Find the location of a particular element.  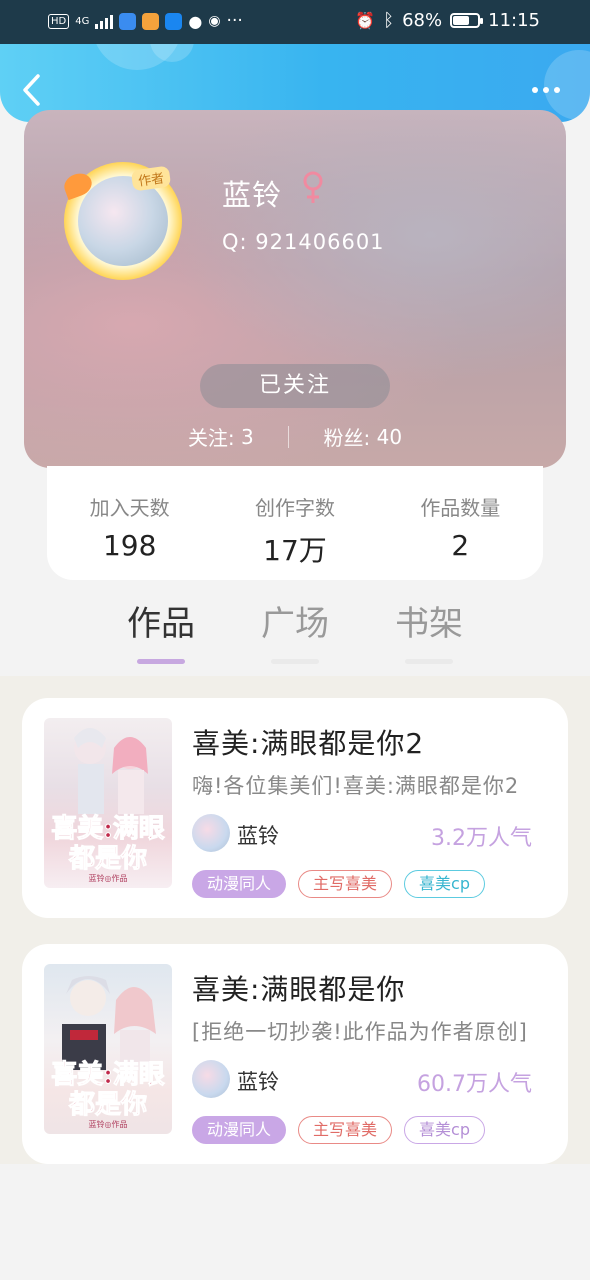

follow-button: 已关注 is located at coordinates (295, 386).